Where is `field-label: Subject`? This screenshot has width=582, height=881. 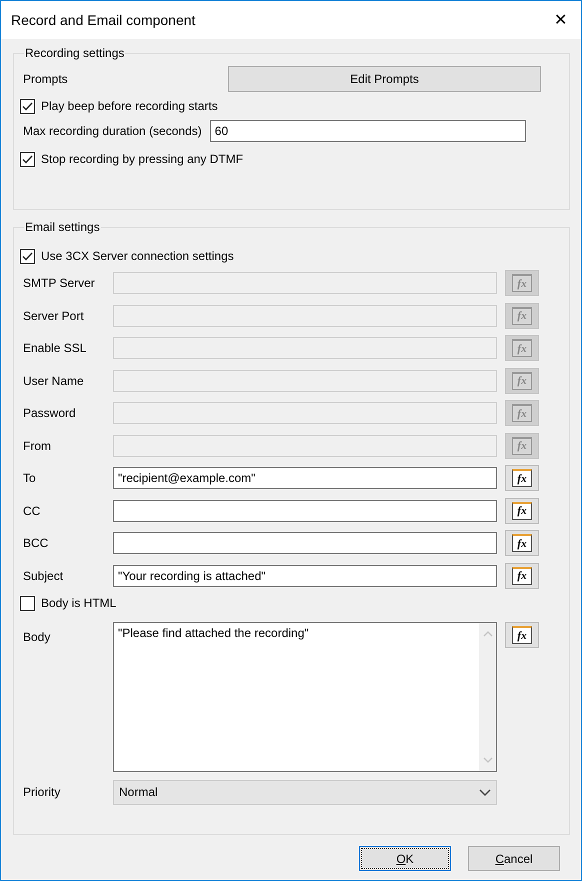
field-label: Subject is located at coordinates (43, 575).